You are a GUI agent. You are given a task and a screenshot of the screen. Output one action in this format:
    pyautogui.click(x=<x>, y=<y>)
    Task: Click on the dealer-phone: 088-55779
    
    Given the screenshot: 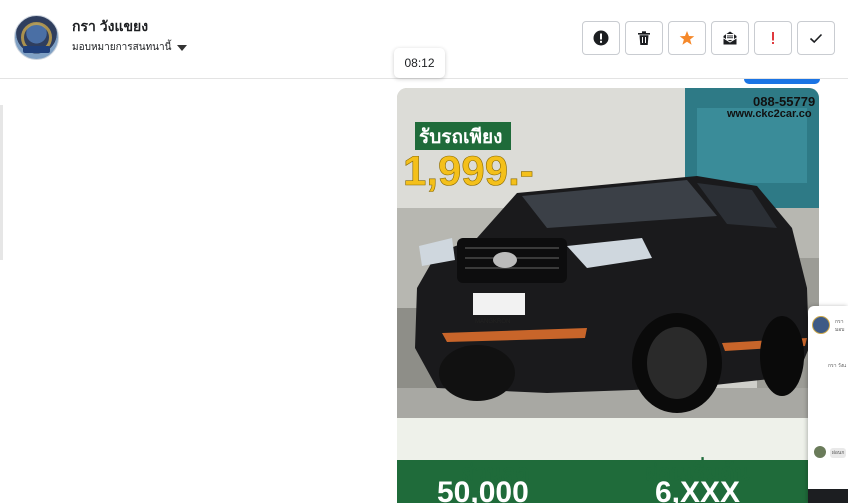 What is the action you would take?
    pyautogui.click(x=784, y=101)
    